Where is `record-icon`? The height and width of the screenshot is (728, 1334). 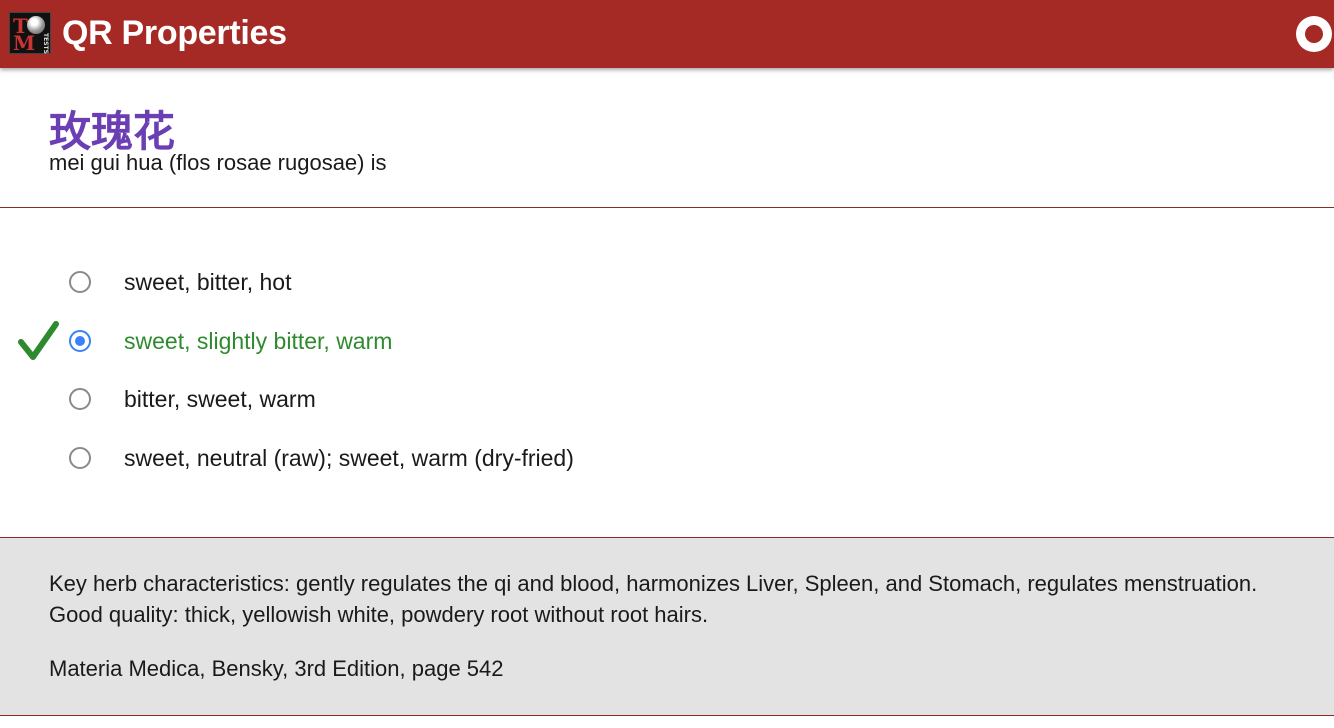
record-icon is located at coordinates (1314, 34).